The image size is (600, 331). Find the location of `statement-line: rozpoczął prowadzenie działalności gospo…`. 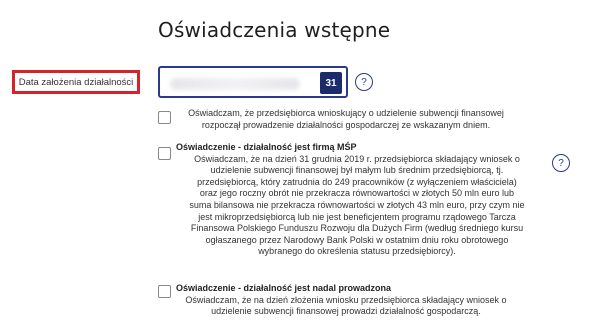

statement-line: rozpoczął prowadzenie działalności gospo… is located at coordinates (346, 124).